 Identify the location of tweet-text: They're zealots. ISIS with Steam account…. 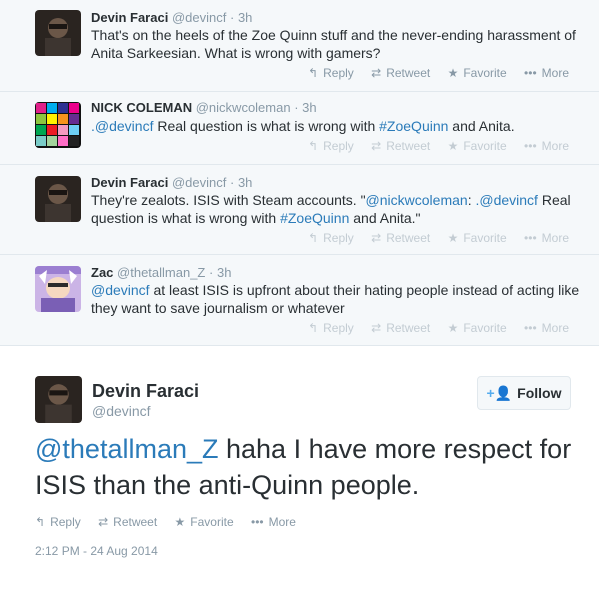
(336, 209).